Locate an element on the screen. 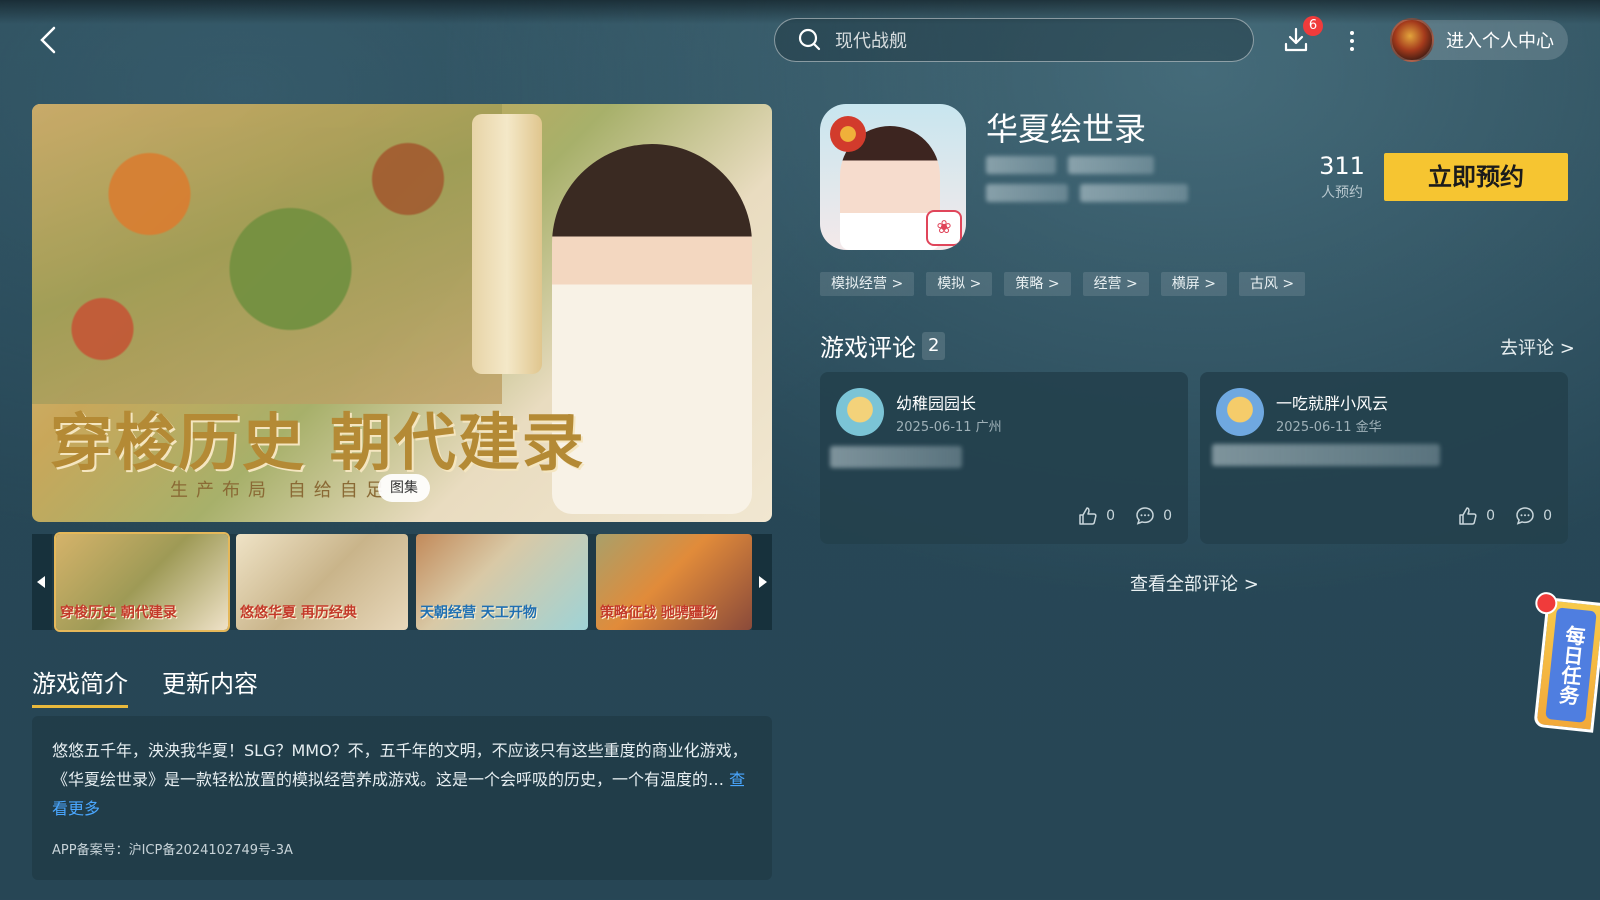 This screenshot has width=1600, height=900. thumbnail-strip: 穿梭历史 朝代建录 悠悠华夏 再历经典 天朝经营 天工开物 策略征战 驰骋疆场 is located at coordinates (402, 582).